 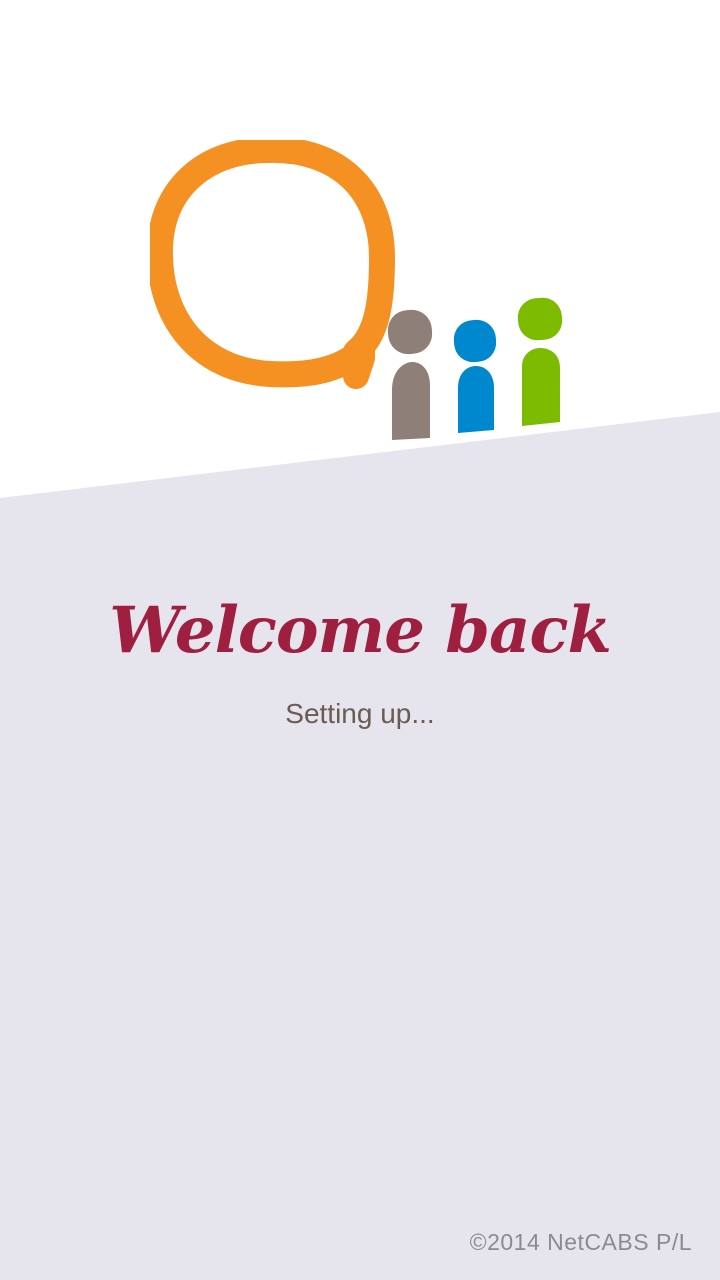 What do you see at coordinates (360, 630) in the screenshot?
I see `welcome-title: Welcome back` at bounding box center [360, 630].